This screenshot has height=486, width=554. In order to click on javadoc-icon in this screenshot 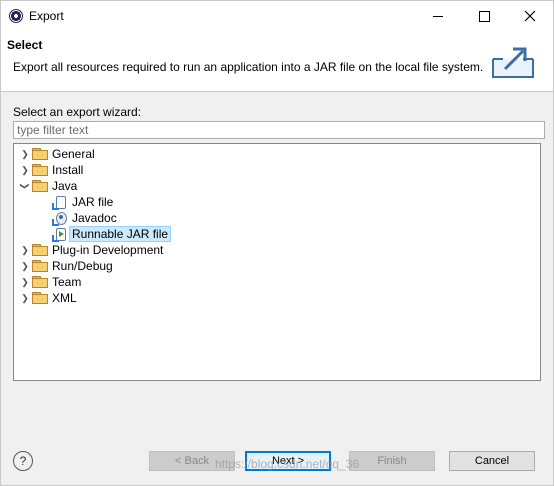, I will do `click(60, 218)`.